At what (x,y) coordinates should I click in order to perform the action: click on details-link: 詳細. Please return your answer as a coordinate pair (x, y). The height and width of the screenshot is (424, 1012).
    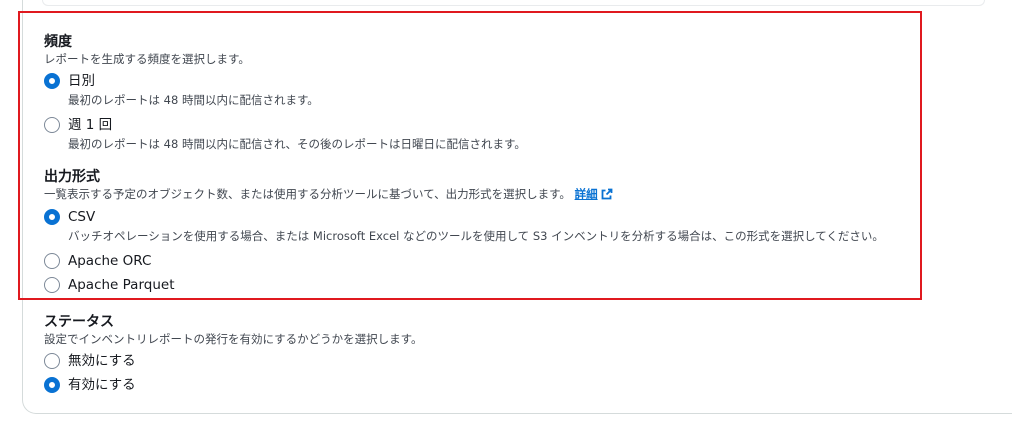
    Looking at the image, I should click on (594, 194).